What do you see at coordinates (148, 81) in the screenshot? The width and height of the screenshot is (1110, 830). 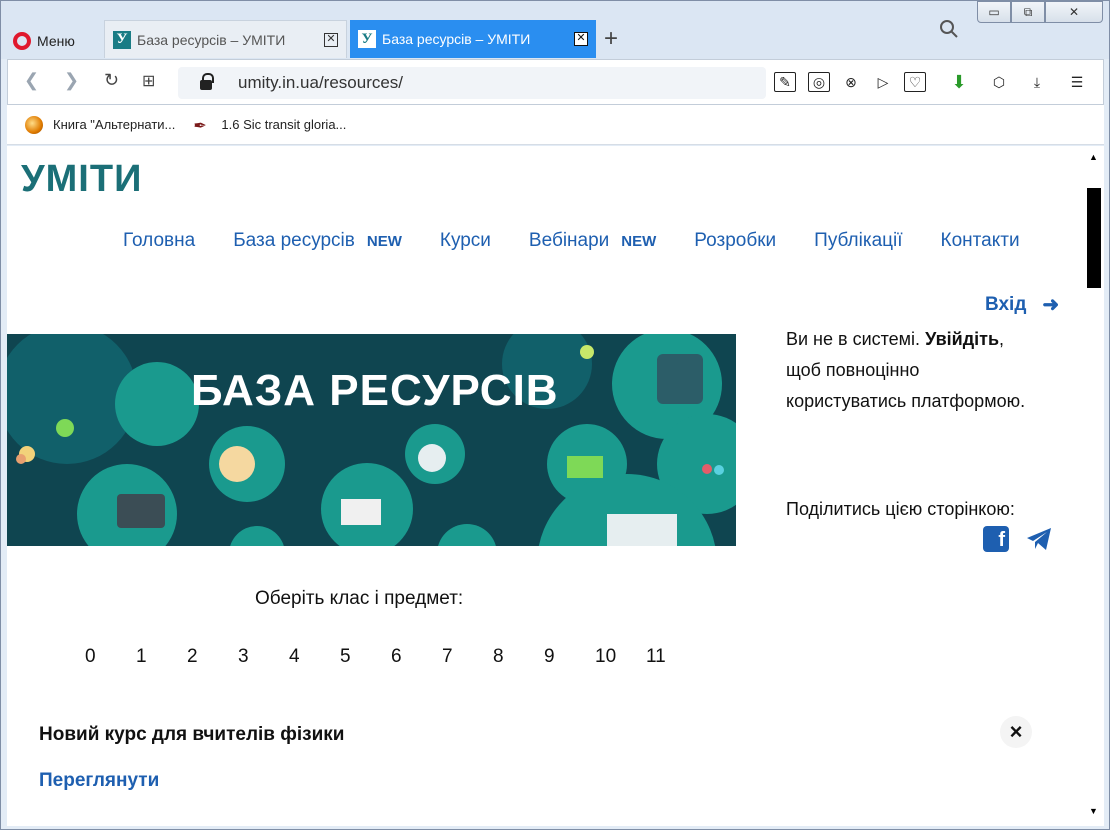 I see `speed-dial-icon: ⊞` at bounding box center [148, 81].